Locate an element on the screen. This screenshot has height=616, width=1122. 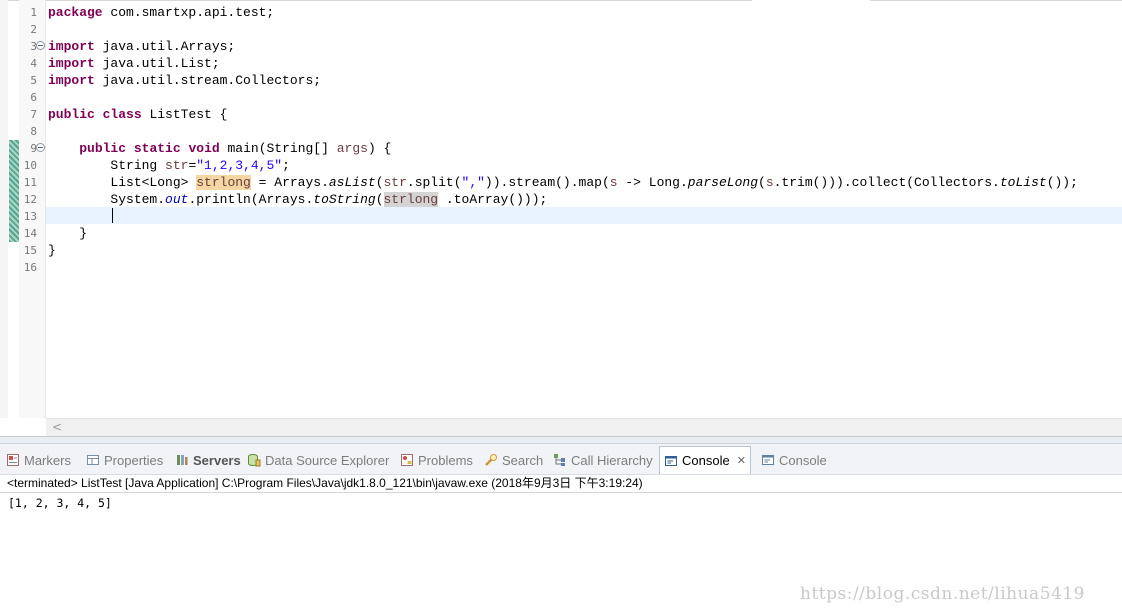
code-text: java.util.Arrays; is located at coordinates (165, 46).